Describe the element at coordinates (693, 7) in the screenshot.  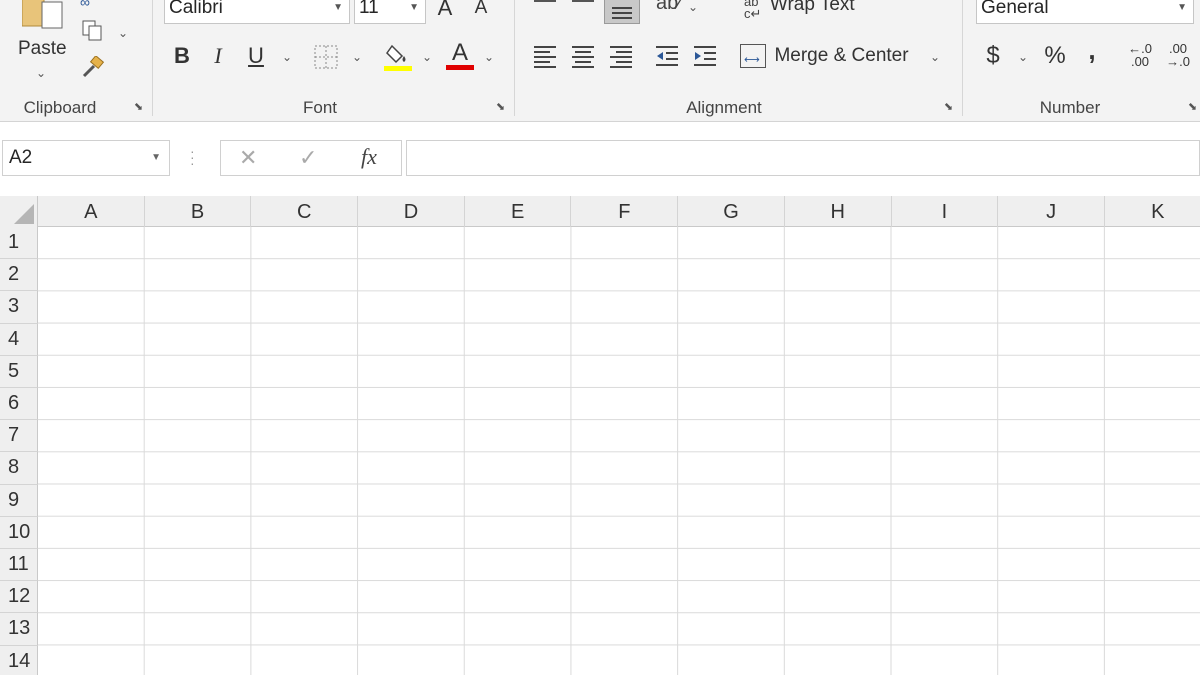
I see `orientation-dropdown-icon: ⌄` at that location.